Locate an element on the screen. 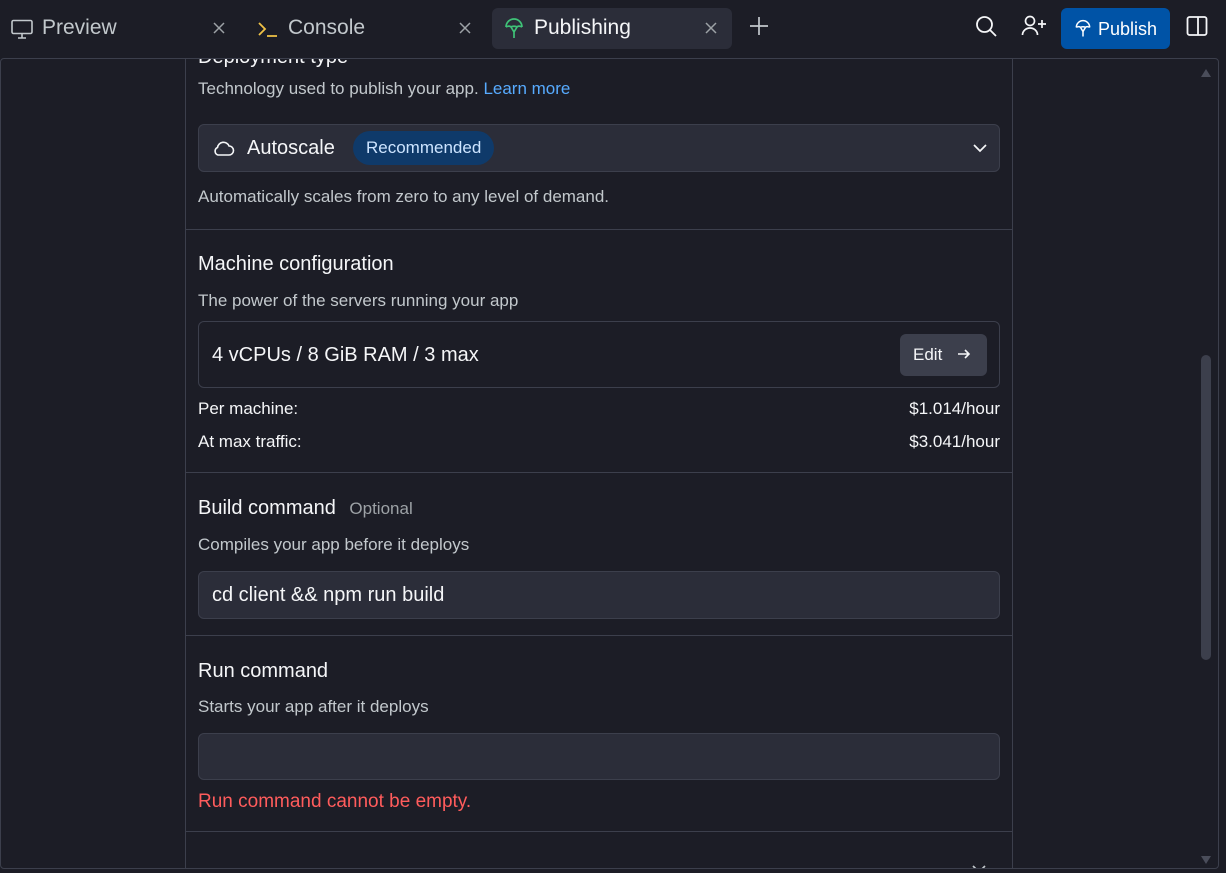 This screenshot has height=873, width=1226. section-title: Run command is located at coordinates (263, 671).